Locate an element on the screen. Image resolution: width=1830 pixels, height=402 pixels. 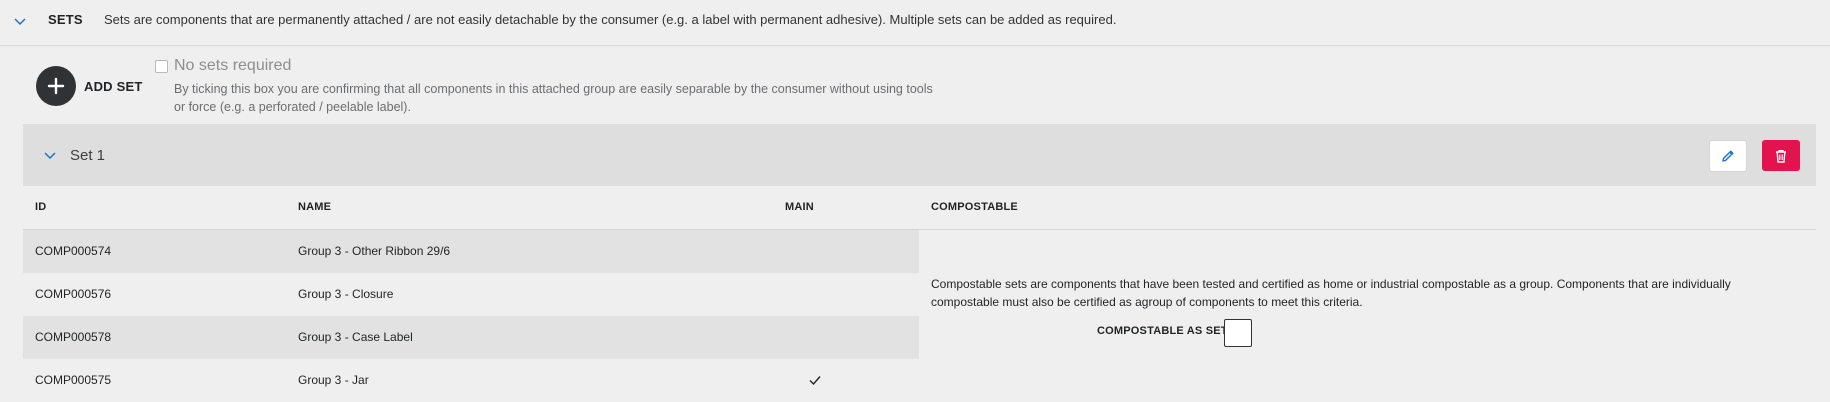
cell-id: COMP000578 is located at coordinates (73, 337).